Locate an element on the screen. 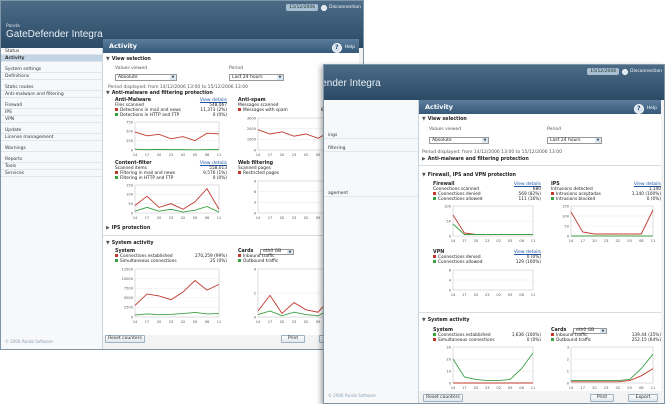 This screenshot has height=404, width=665. y-tick-label: 8 is located at coordinates (450, 270).